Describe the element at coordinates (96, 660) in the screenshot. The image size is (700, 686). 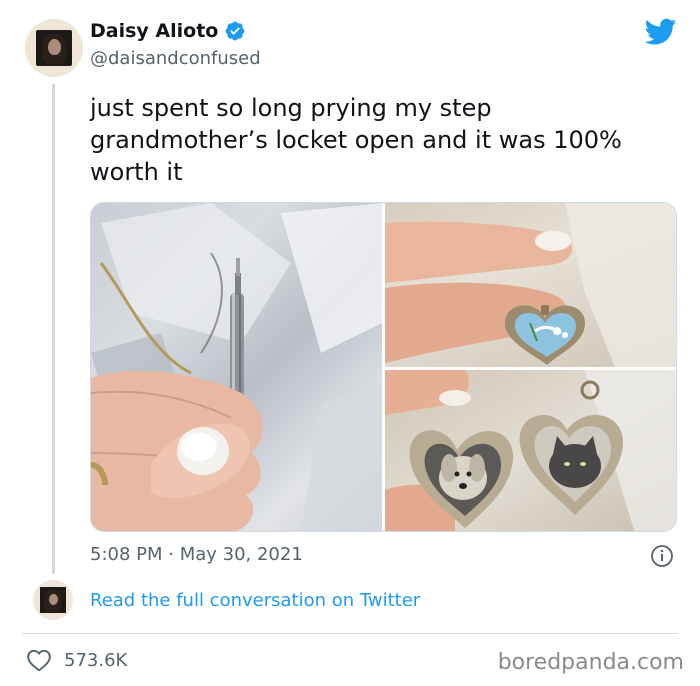
I see `like-count: 573.6K` at that location.